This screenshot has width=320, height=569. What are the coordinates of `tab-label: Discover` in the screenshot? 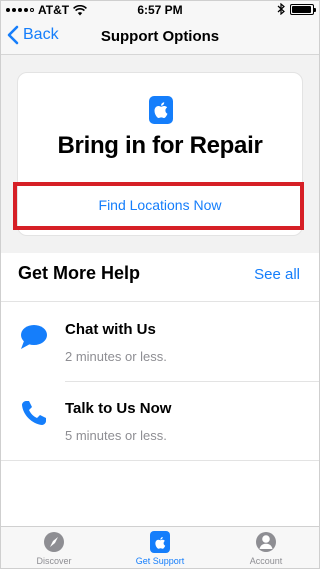 It's located at (54, 561).